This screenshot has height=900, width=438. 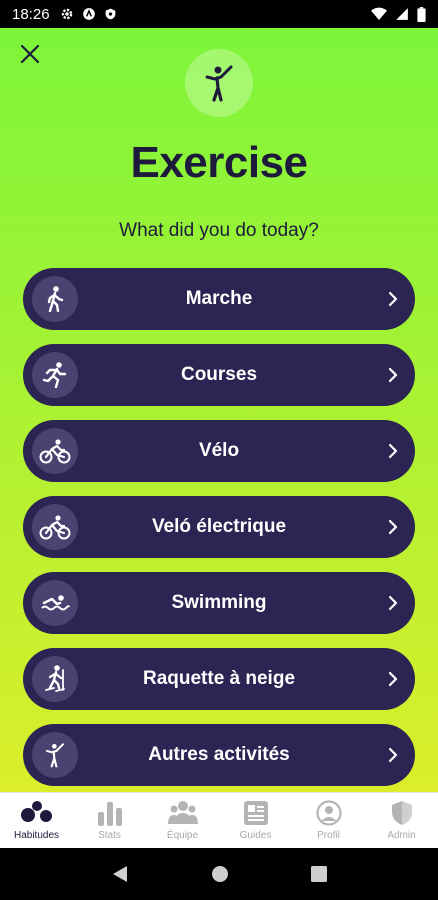 I want to click on habits-icon, so click(x=36, y=811).